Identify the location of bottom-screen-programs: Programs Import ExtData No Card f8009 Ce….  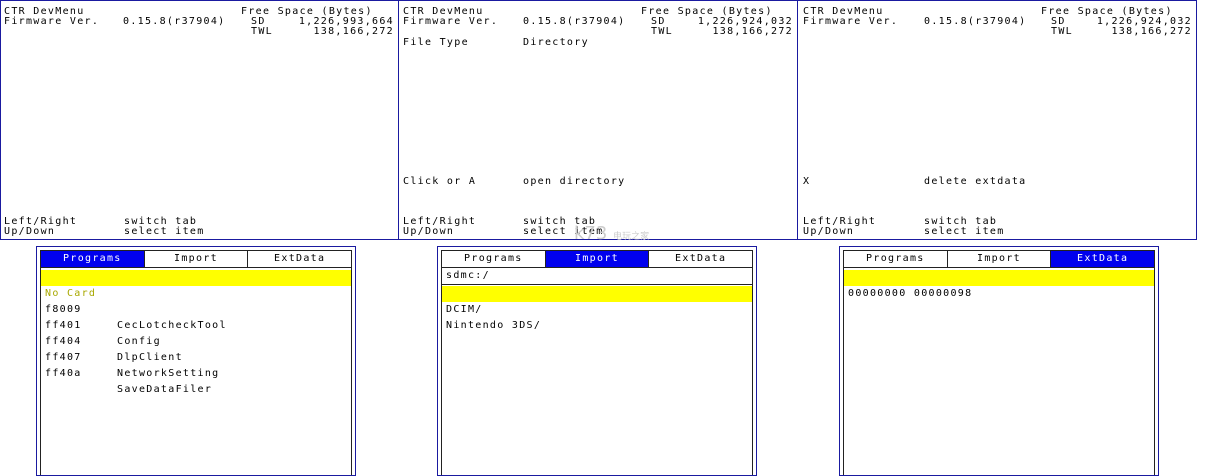
(196, 361).